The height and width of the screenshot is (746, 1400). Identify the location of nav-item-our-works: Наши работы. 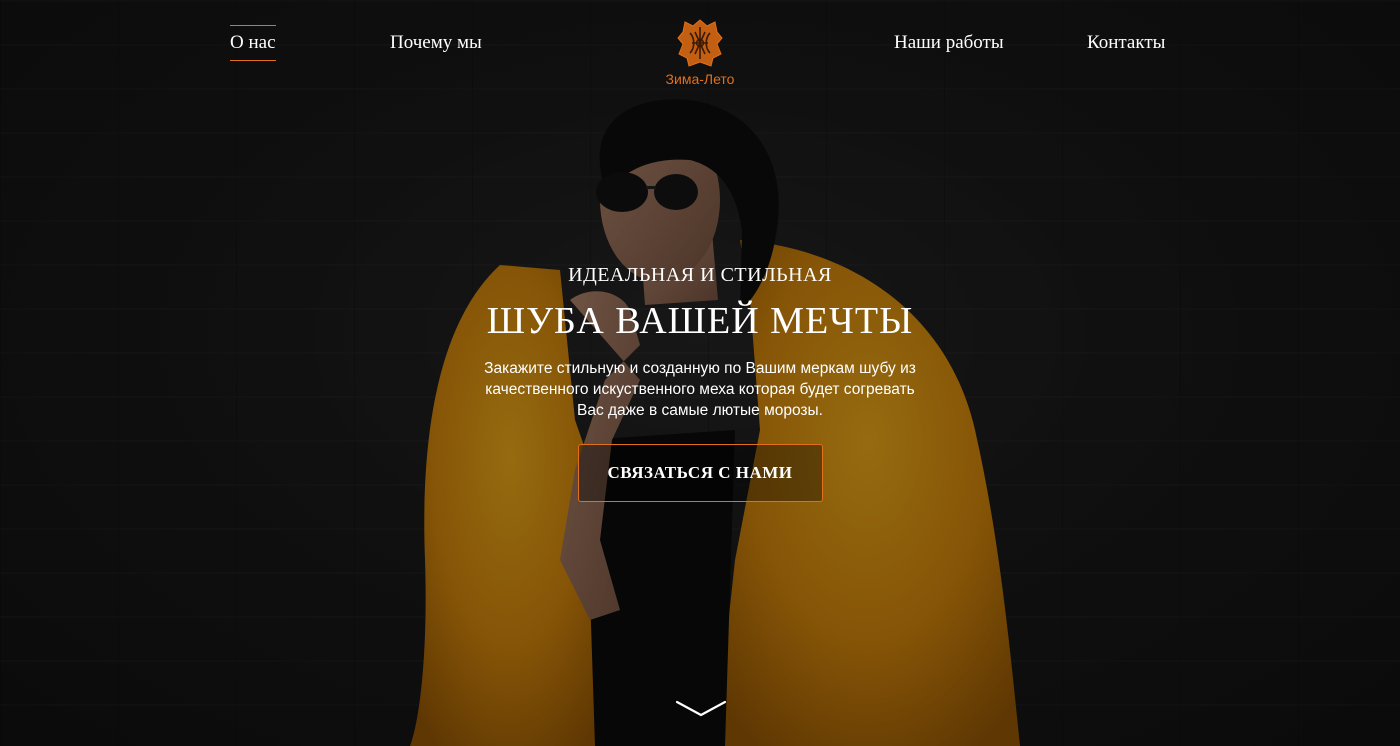
(949, 43).